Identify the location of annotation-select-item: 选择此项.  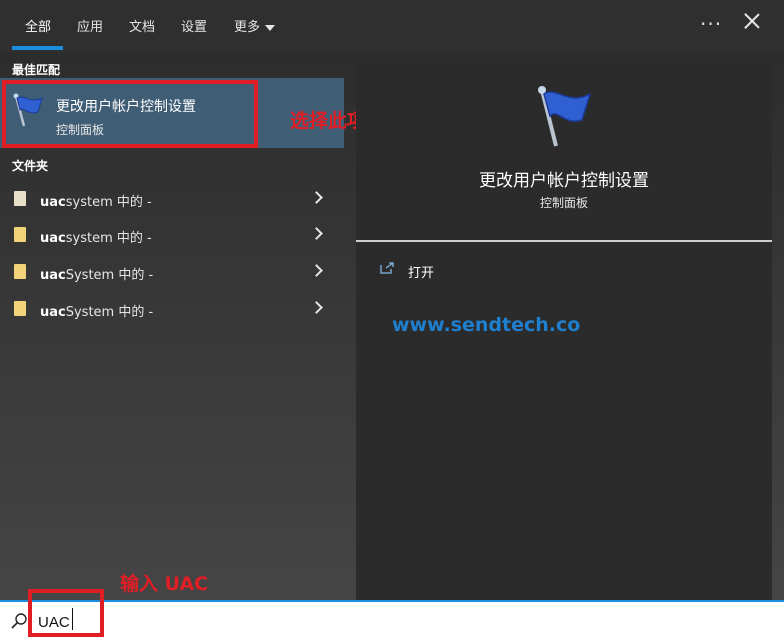
(328, 121).